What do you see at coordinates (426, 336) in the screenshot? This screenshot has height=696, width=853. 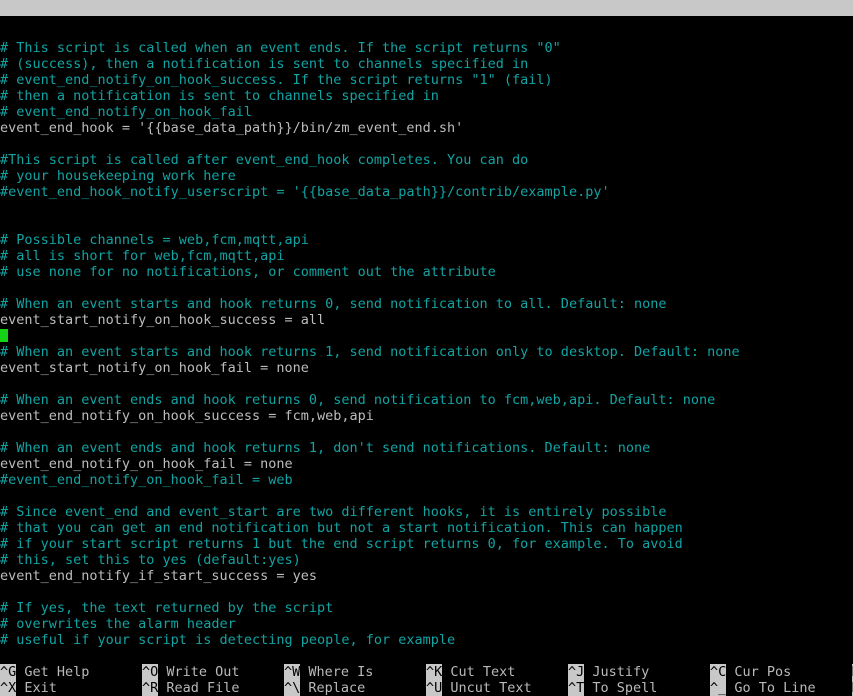 I see `editor-line-cursor` at bounding box center [426, 336].